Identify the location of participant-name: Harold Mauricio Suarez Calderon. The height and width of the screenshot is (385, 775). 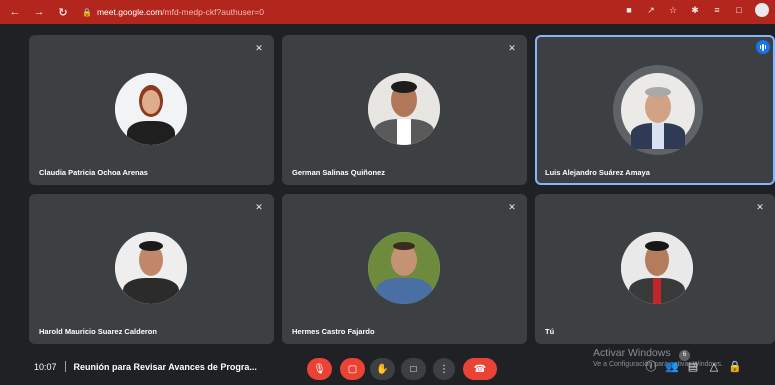
(98, 331).